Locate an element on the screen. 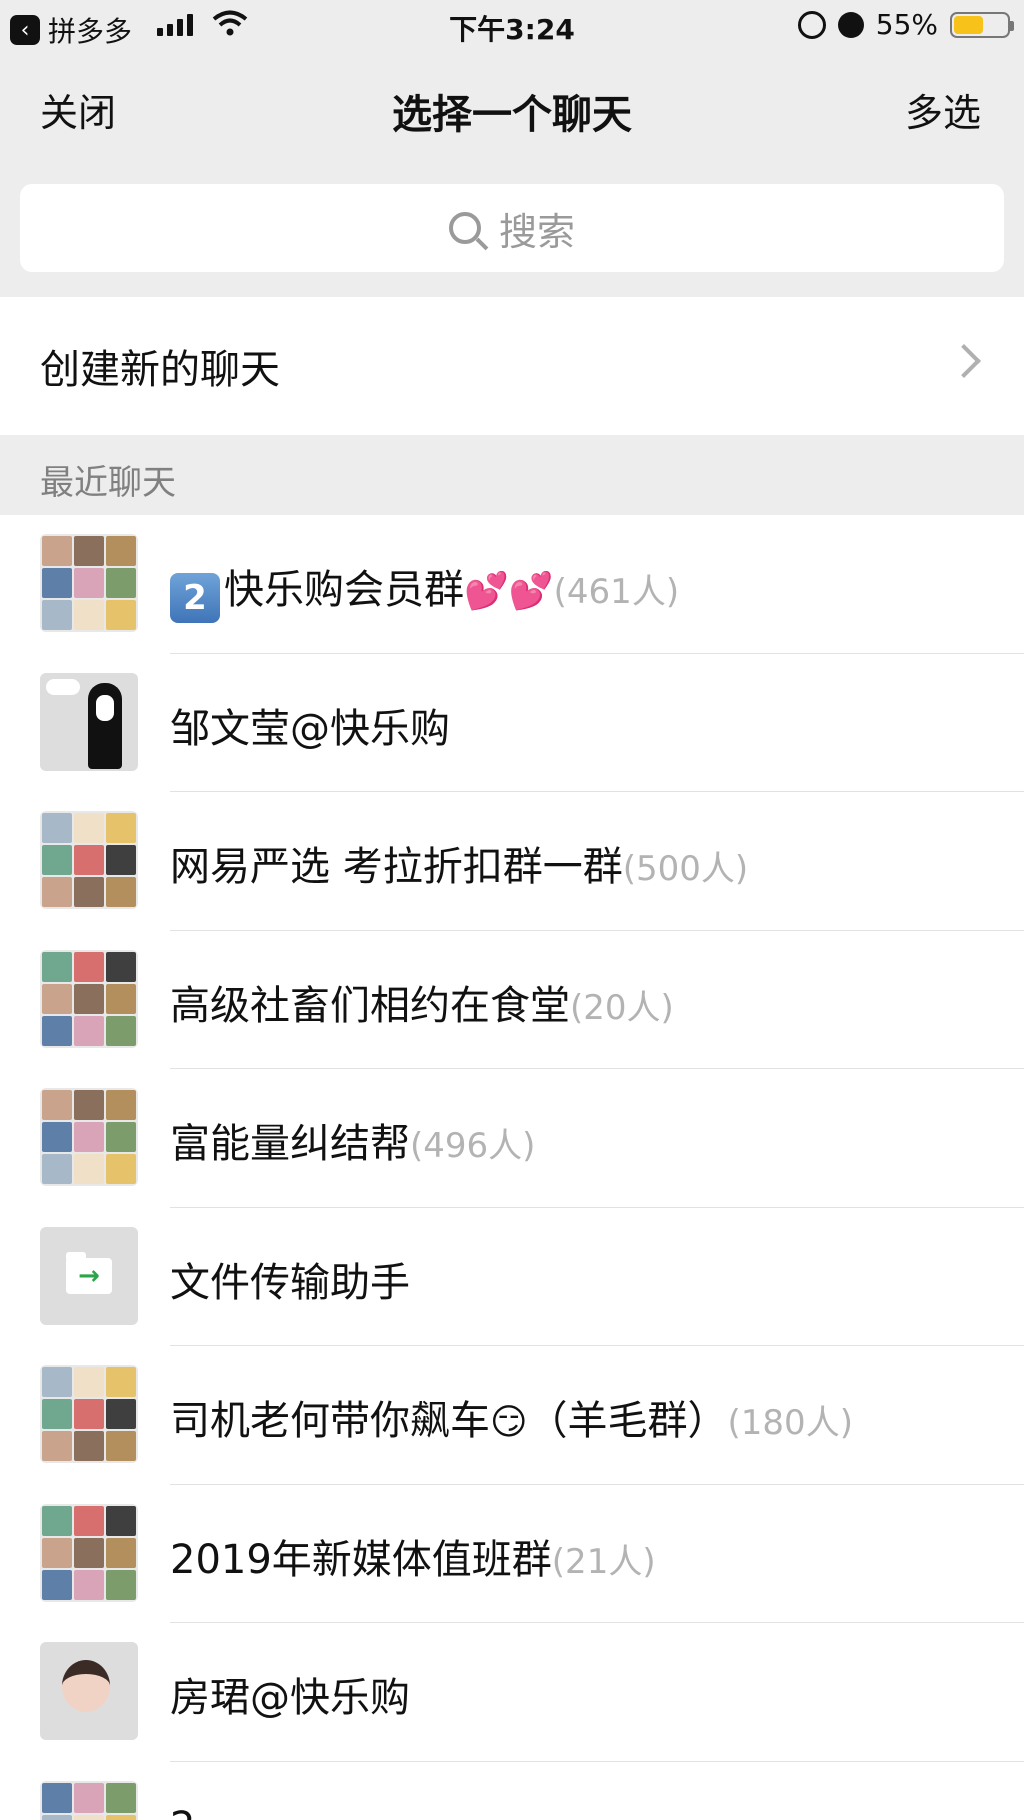 The image size is (1024, 1820). chat-title: 高级社畜们相约在食堂 is located at coordinates (370, 1005).